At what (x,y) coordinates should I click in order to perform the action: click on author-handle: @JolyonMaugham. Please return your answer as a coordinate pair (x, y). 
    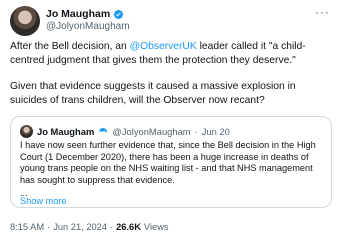
    Looking at the image, I should click on (88, 26).